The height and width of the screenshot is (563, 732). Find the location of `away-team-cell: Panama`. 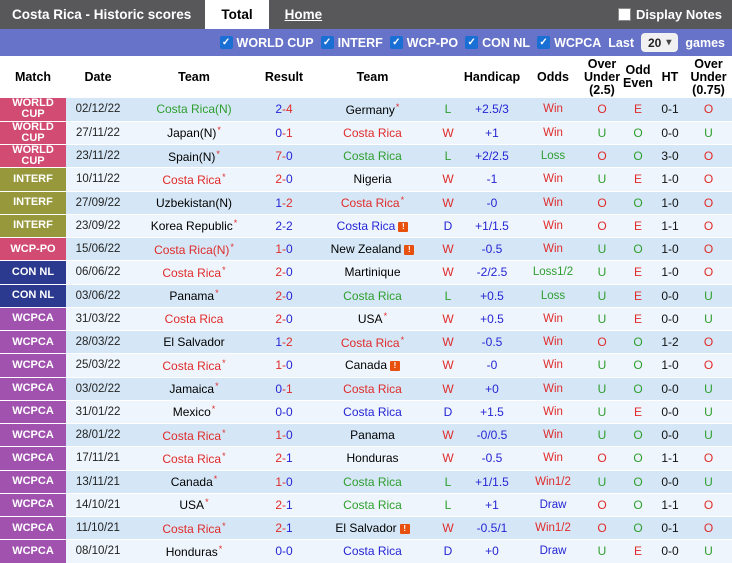

away-team-cell: Panama is located at coordinates (372, 435).